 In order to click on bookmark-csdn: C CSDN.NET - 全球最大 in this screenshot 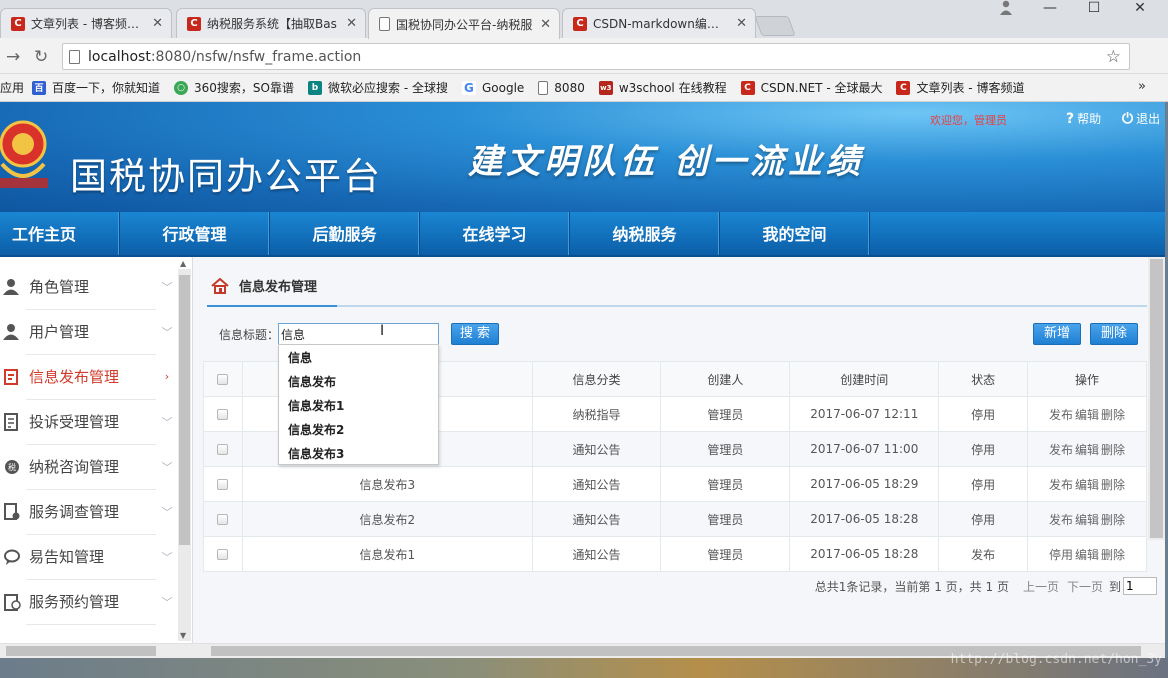, I will do `click(811, 87)`.